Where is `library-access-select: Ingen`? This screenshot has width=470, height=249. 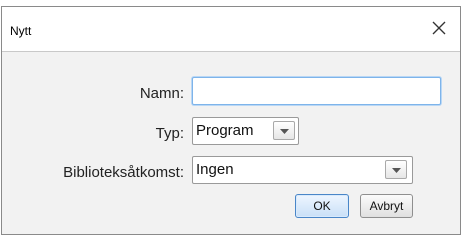 library-access-select: Ingen is located at coordinates (302, 170).